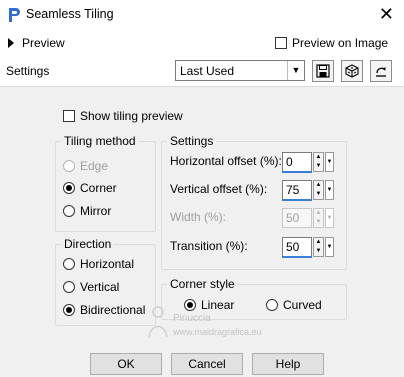 Image resolution: width=404 pixels, height=377 pixels. What do you see at coordinates (192, 318) in the screenshot?
I see `watermark-name: Pinuccia` at bounding box center [192, 318].